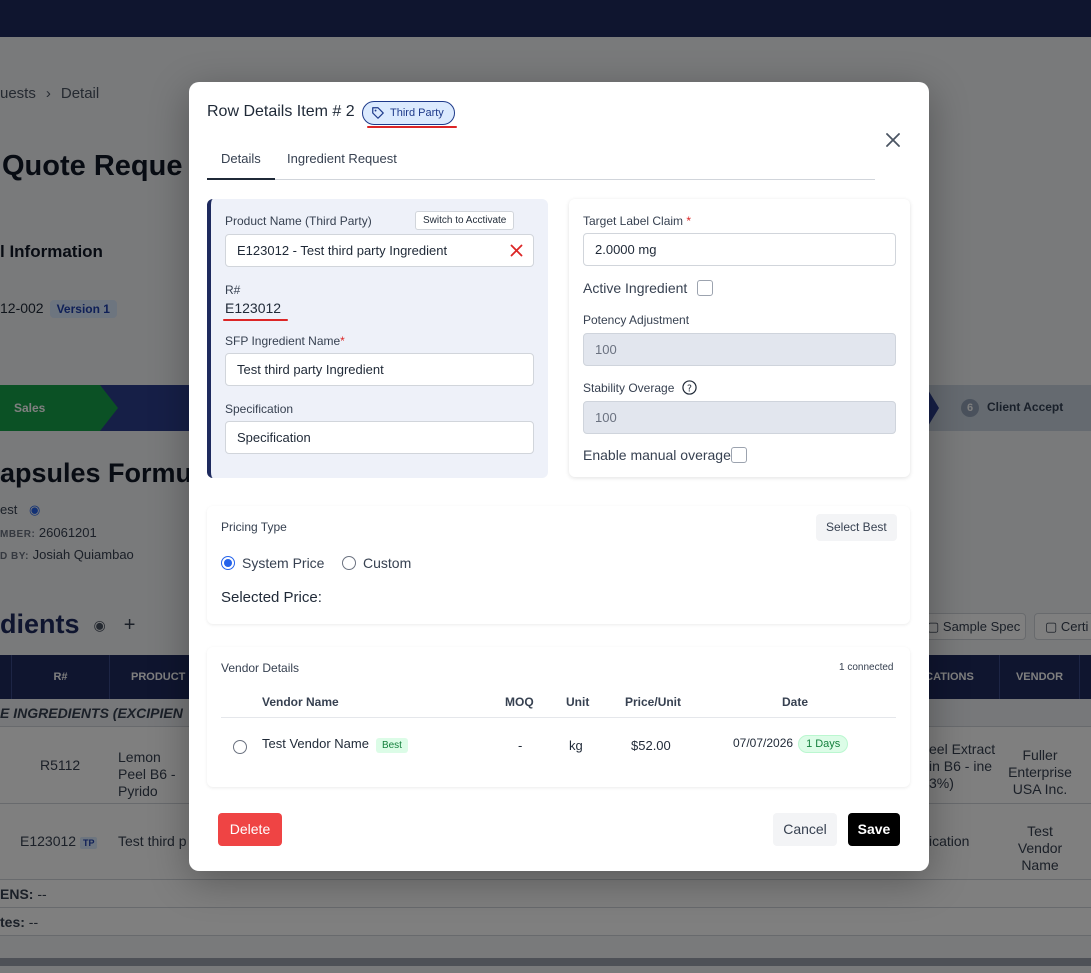 The height and width of the screenshot is (973, 1091). I want to click on lead-days-badge: 1 Days, so click(823, 744).